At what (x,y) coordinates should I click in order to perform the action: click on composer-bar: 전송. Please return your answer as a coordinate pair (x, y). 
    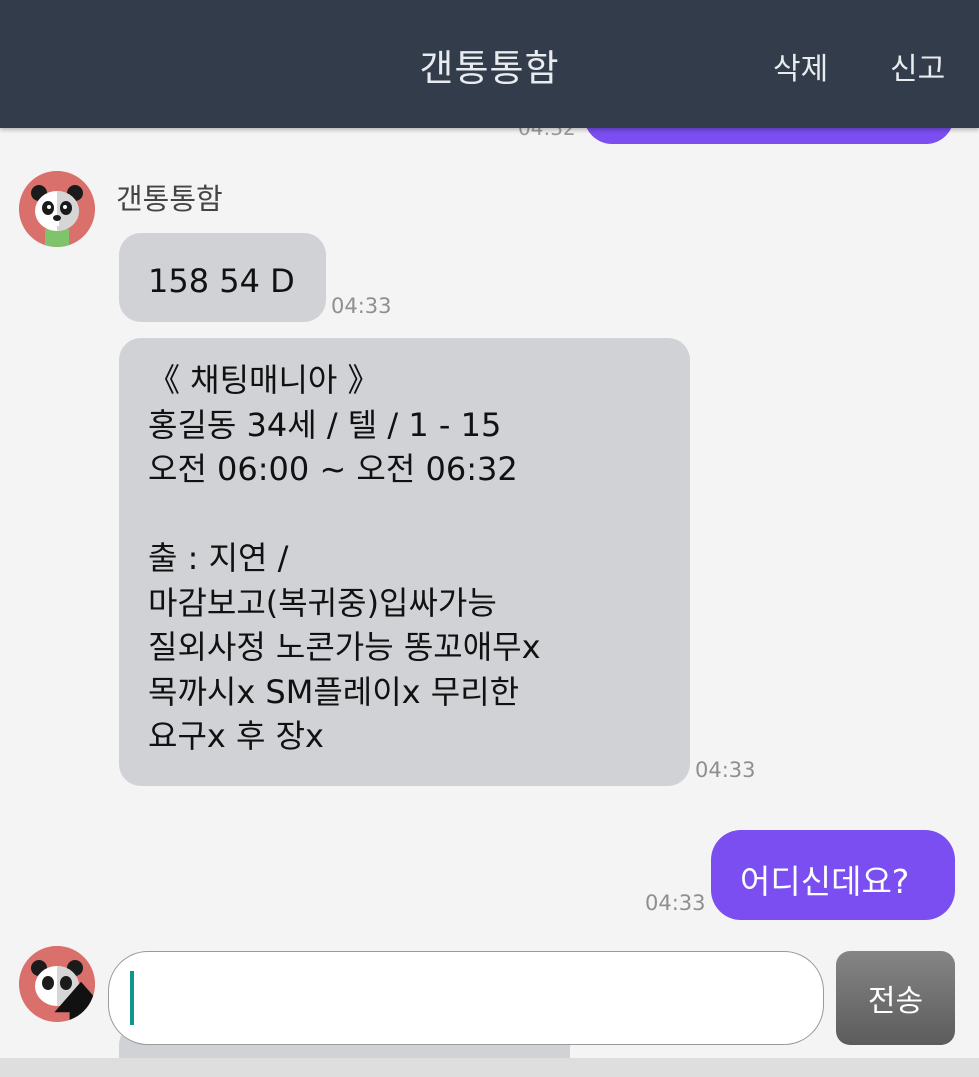
    Looking at the image, I should click on (489, 998).